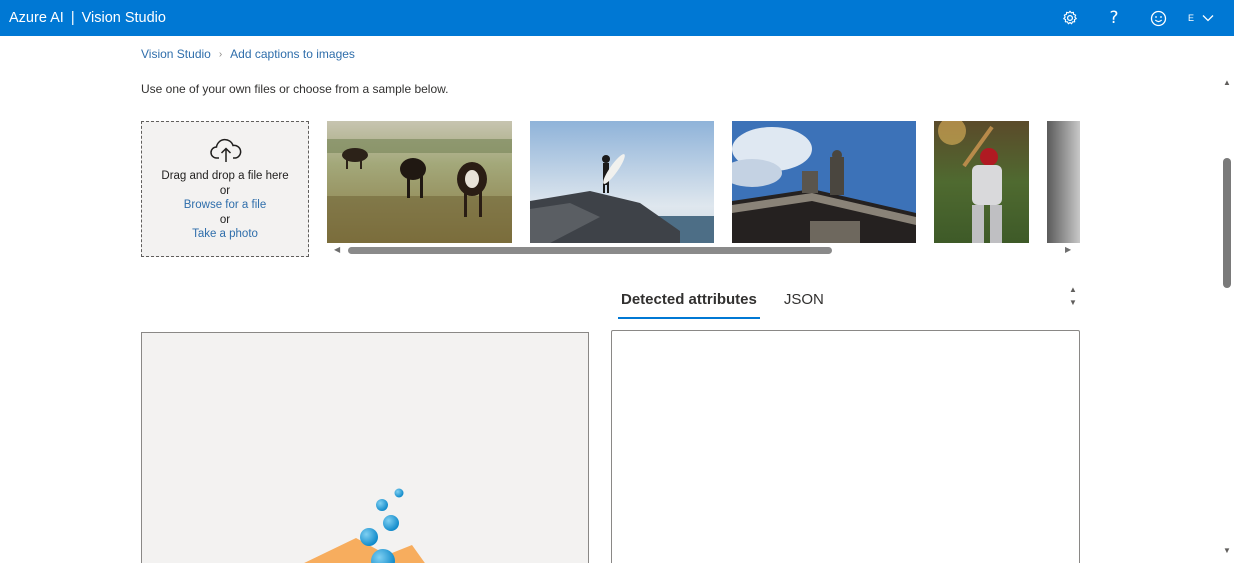 This screenshot has height=563, width=1234. I want to click on scroll-left-icon: ◀, so click(337, 249).